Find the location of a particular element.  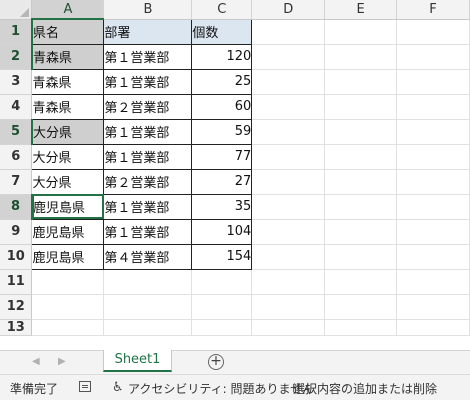

cell-a10: 鹿児島県 is located at coordinates (68, 256).